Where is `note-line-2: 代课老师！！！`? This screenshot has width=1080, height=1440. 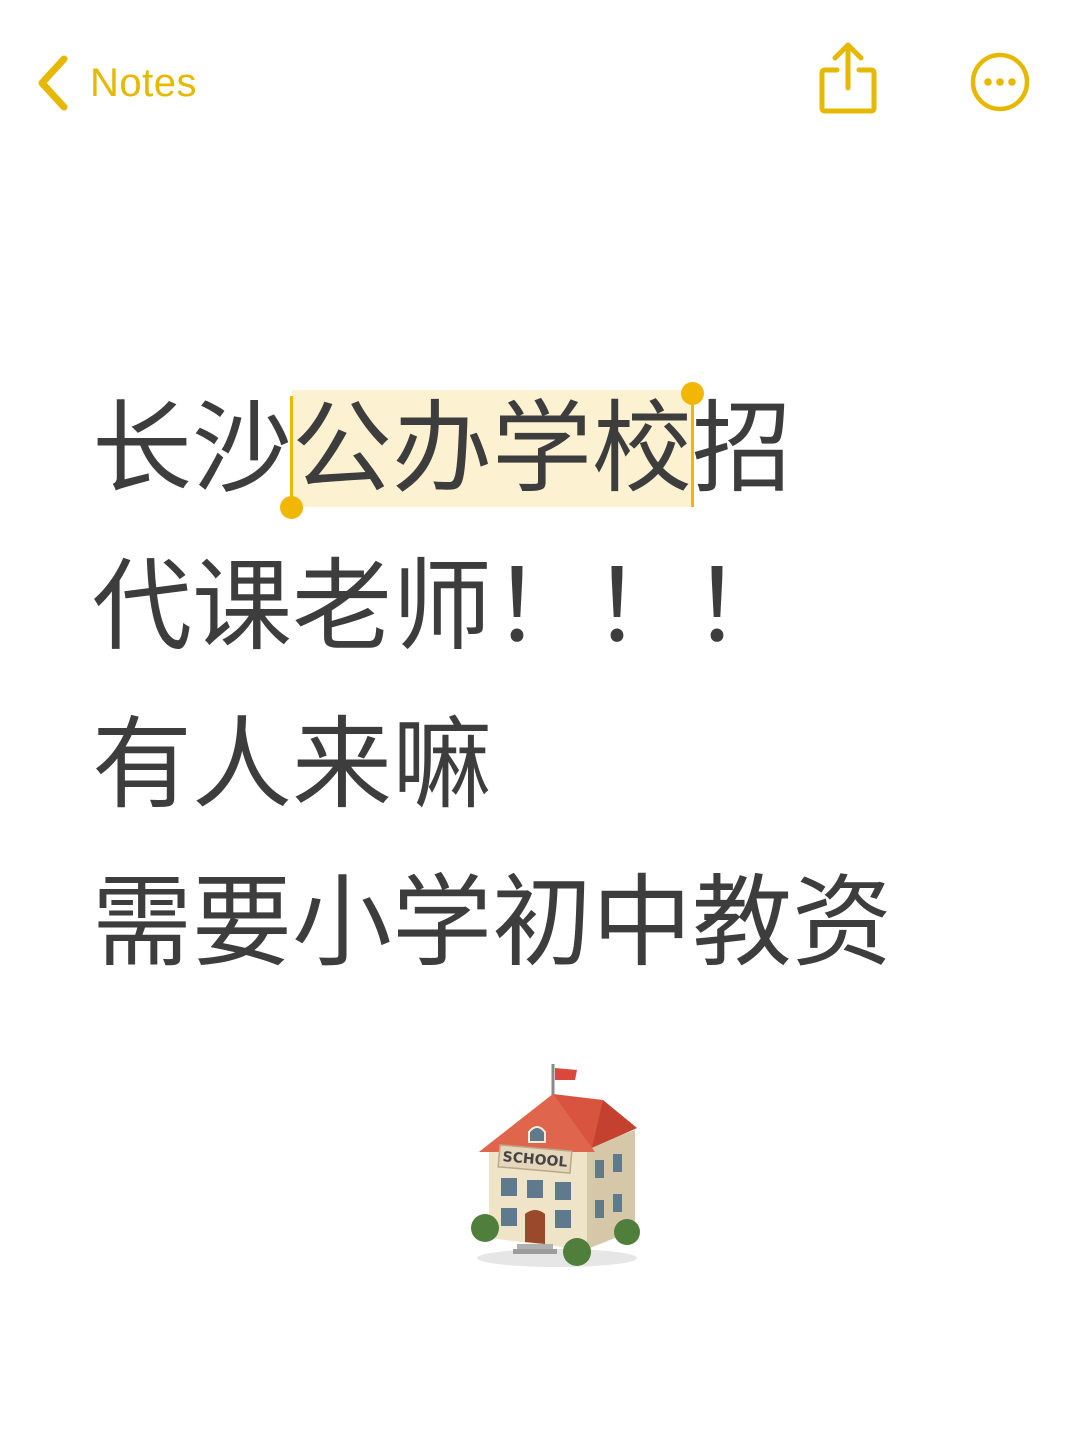 note-line-2: 代课老师！！！ is located at coordinates (442, 606).